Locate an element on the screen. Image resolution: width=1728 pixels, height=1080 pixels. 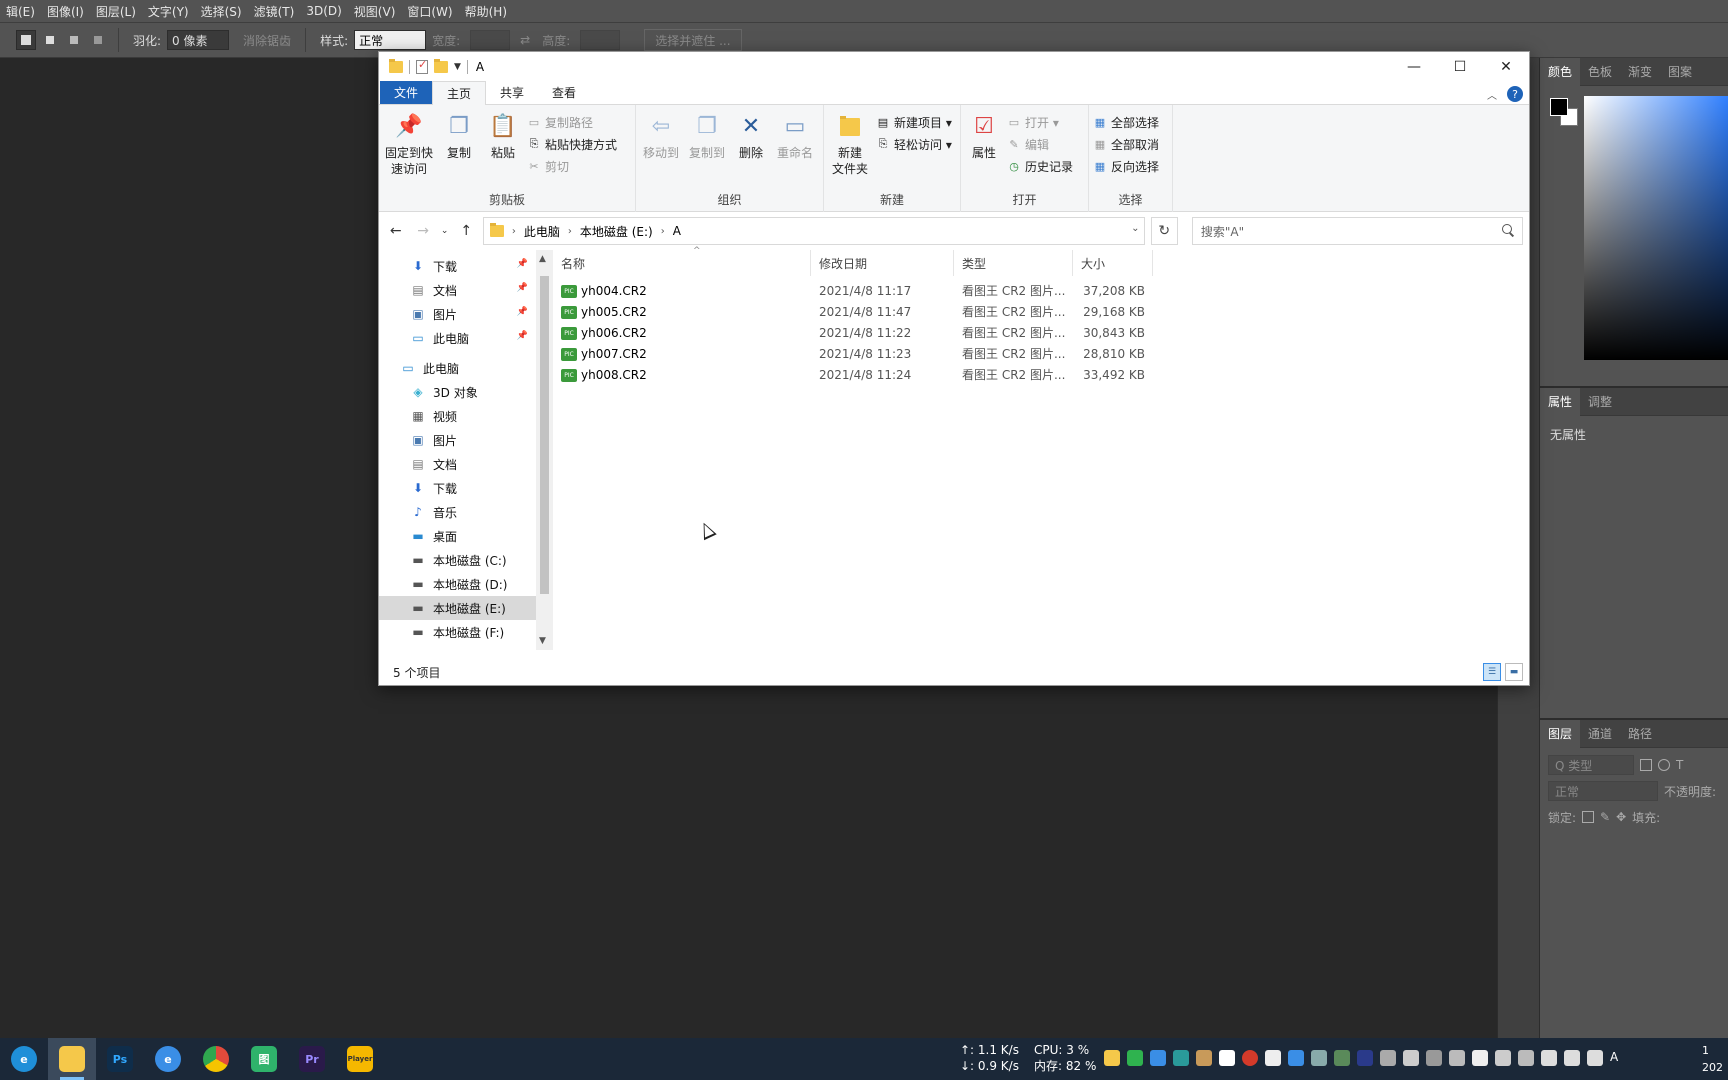
tray-ime-icon: A is located at coordinates (1618, 1058).